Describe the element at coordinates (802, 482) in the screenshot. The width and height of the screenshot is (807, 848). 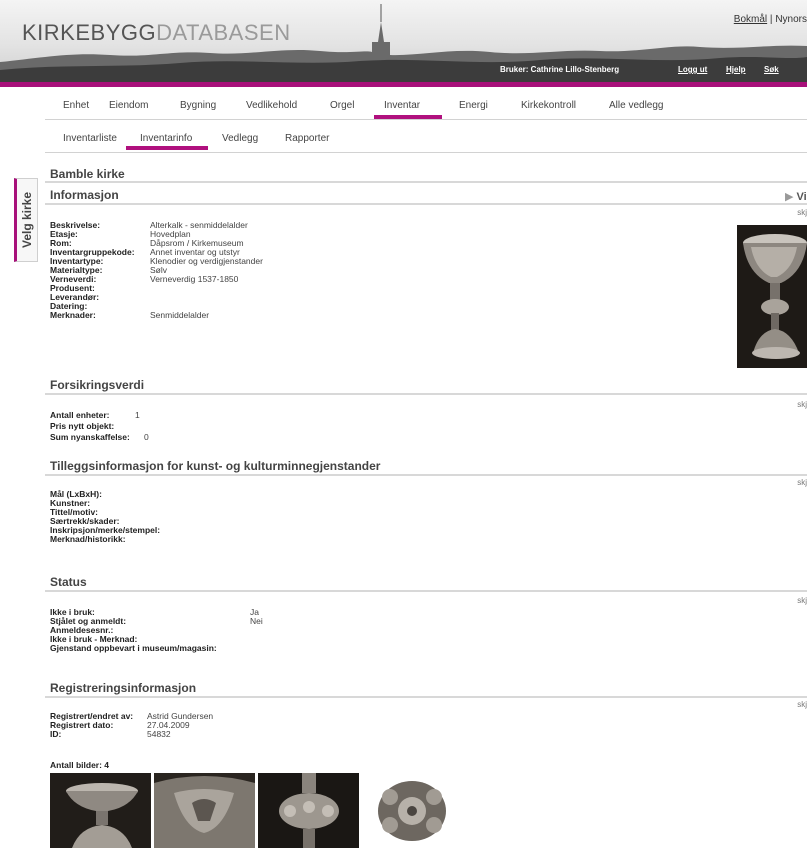
I see `edit-link-art: skj` at that location.